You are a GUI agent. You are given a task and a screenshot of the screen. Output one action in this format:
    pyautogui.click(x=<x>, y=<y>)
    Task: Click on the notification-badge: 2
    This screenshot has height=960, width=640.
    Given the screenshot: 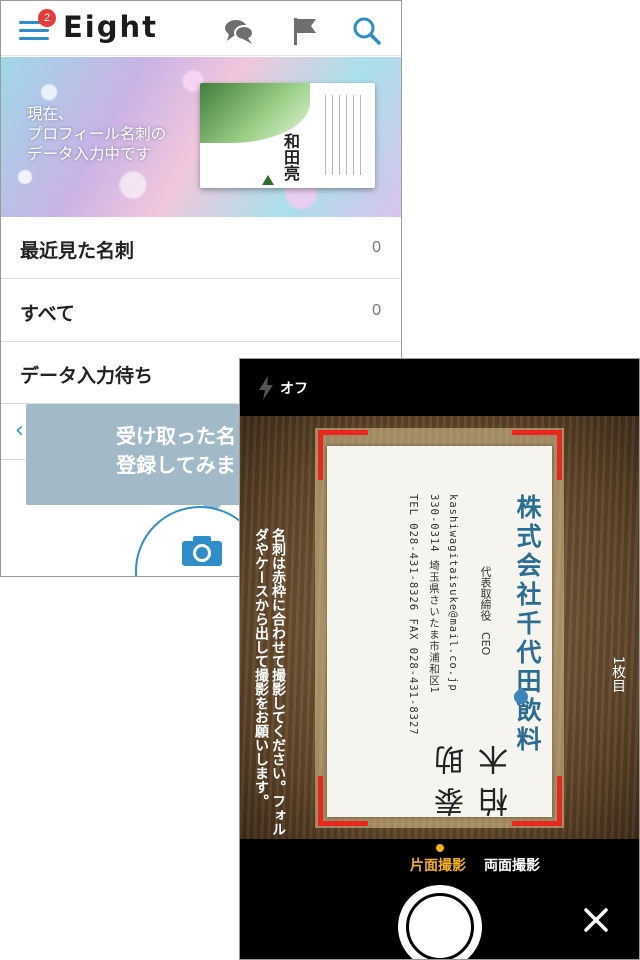 What is the action you would take?
    pyautogui.click(x=47, y=18)
    